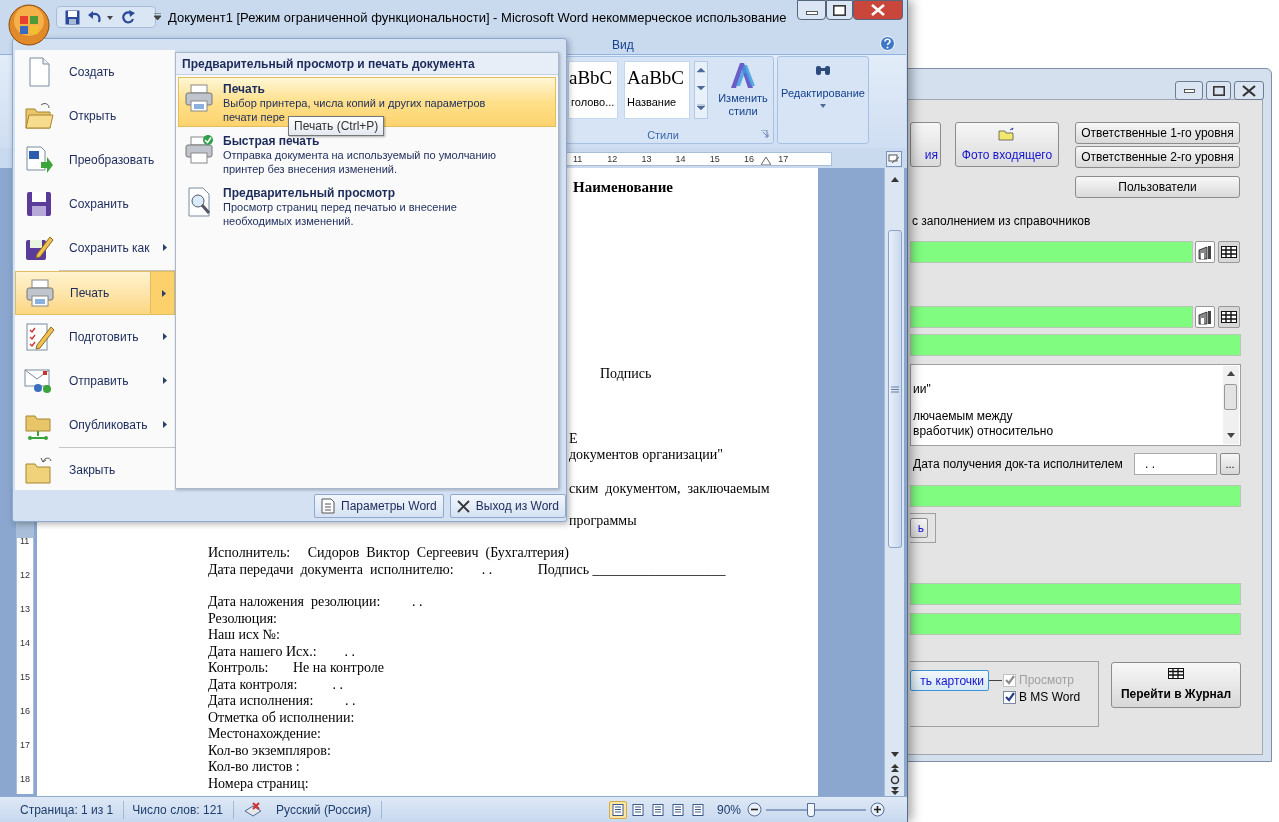 Image resolution: width=1279 pixels, height=822 pixels. Describe the element at coordinates (963, 416) in the screenshot. I see `memo-line: лючаемым между` at that location.